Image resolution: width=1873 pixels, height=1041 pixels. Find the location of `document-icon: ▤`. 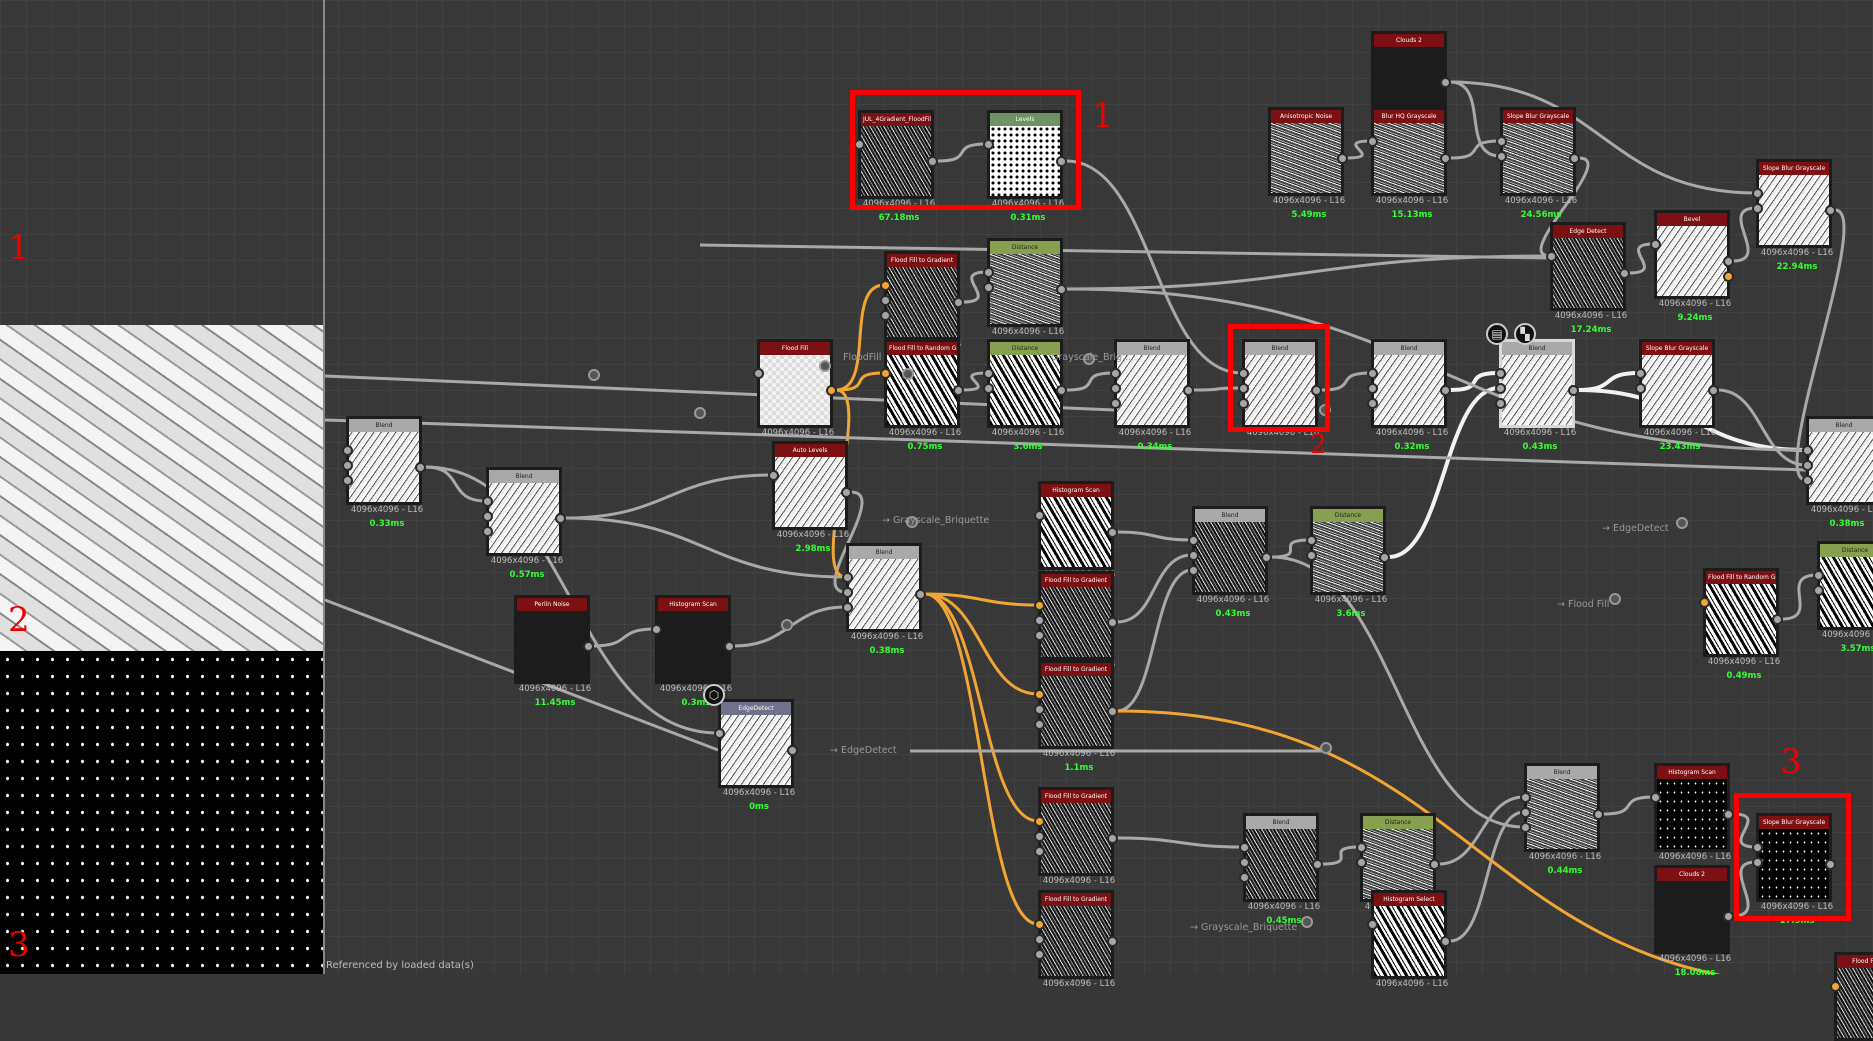

document-icon: ▤ is located at coordinates (1497, 334).